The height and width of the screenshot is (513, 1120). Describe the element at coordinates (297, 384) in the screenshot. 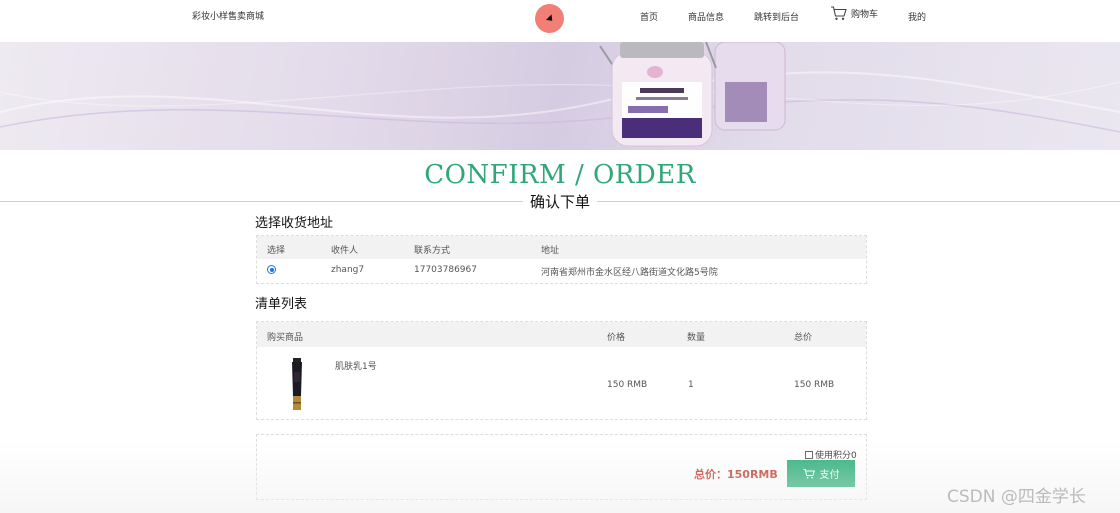

I see `product-image` at that location.